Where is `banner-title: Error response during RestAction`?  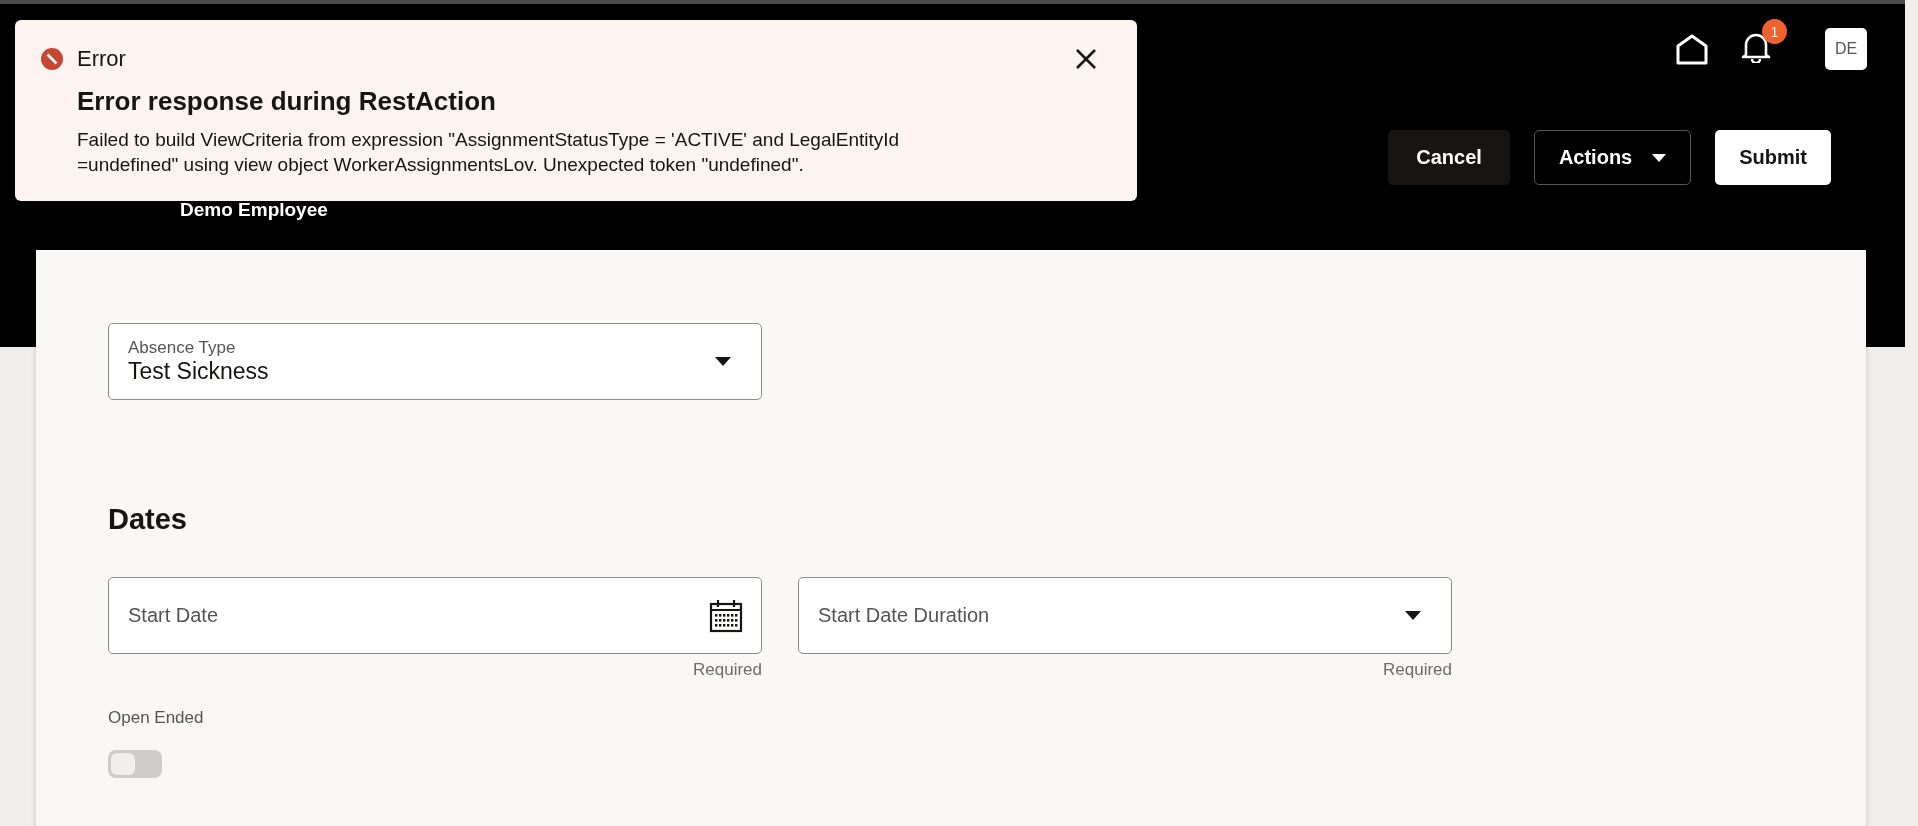 banner-title: Error response during RestAction is located at coordinates (287, 101).